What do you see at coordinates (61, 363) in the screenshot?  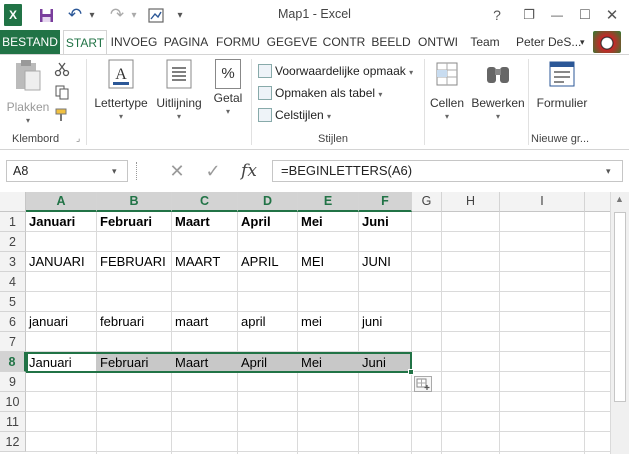 I see `cell-a8: Januari` at bounding box center [61, 363].